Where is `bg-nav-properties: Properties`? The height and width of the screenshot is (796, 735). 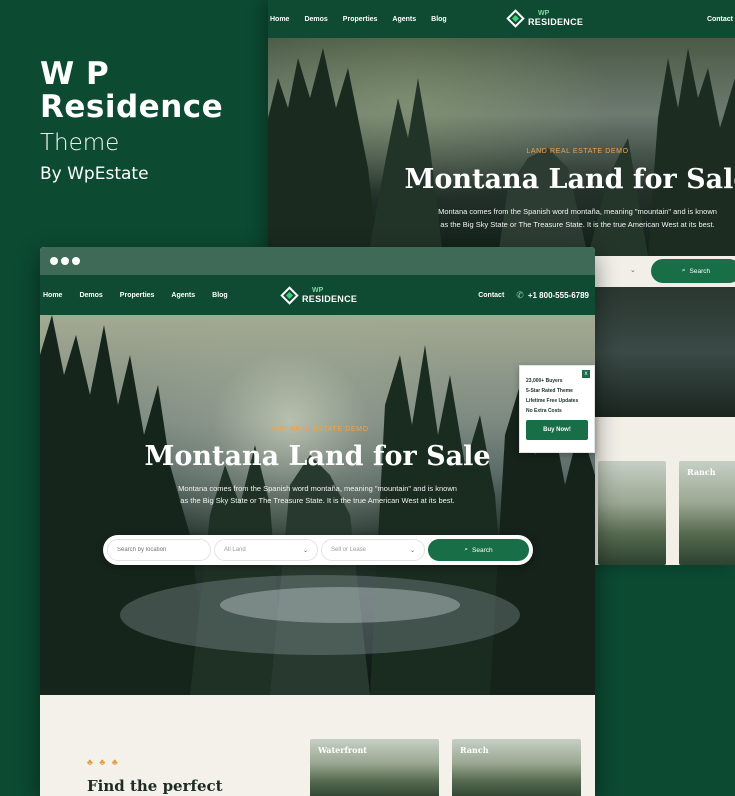 bg-nav-properties: Properties is located at coordinates (360, 19).